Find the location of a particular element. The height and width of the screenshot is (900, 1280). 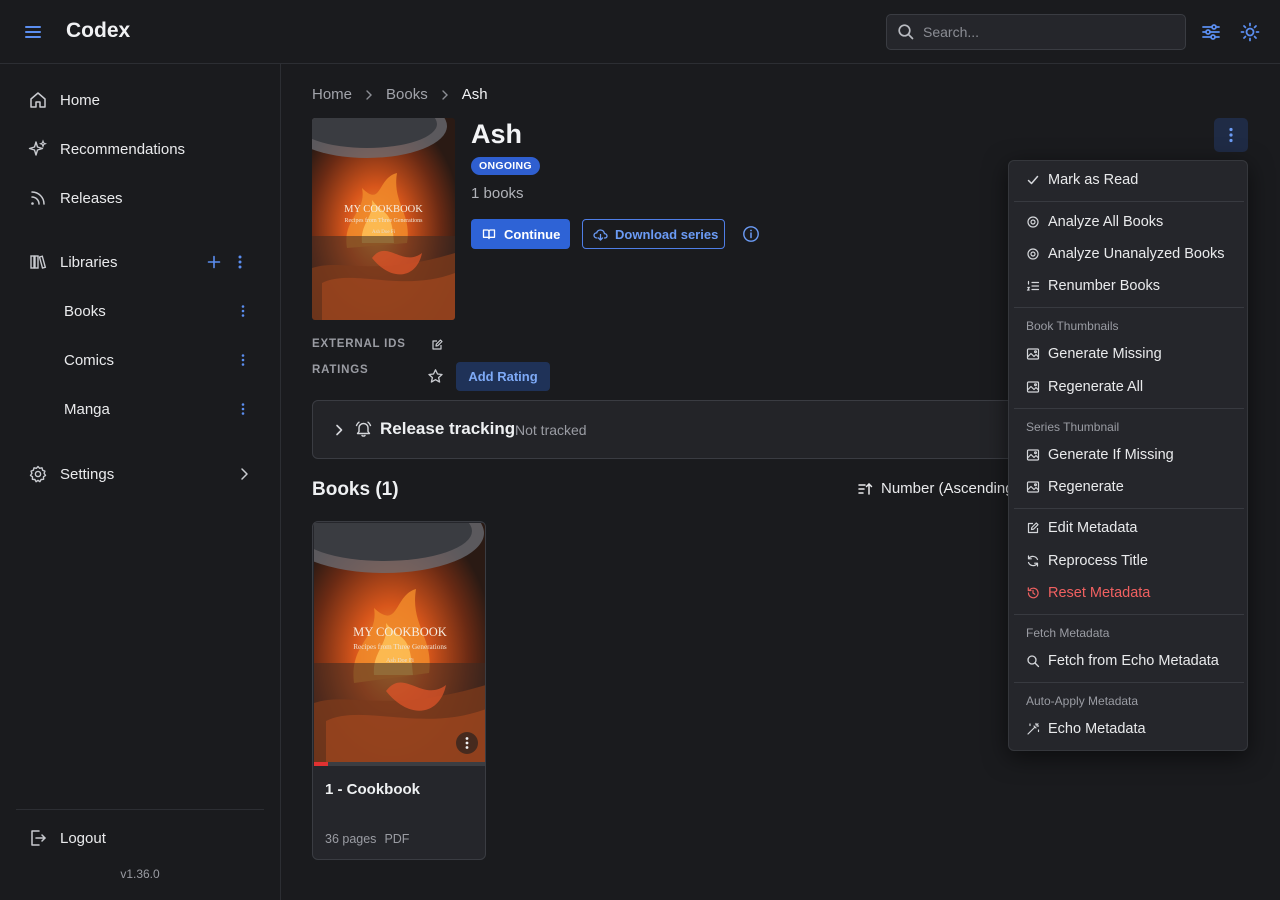

breadcrumb-books-link: Books is located at coordinates (407, 94).